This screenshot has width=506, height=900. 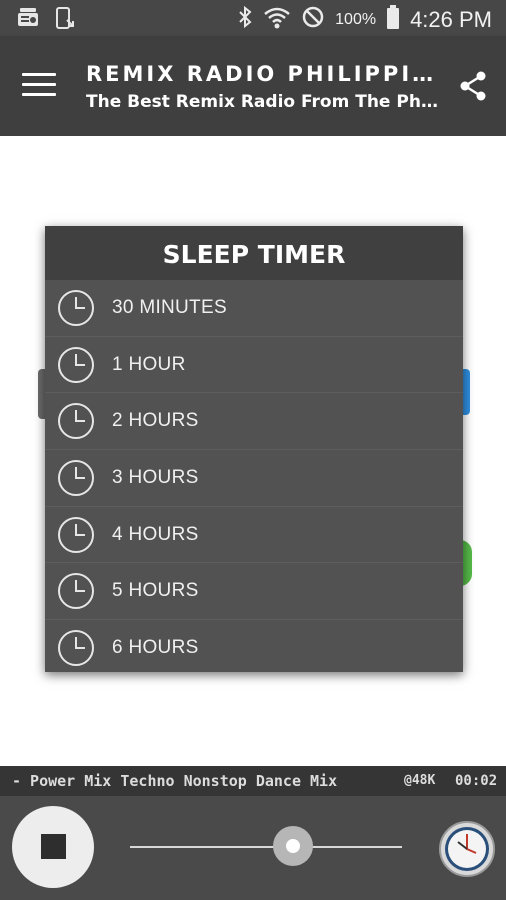 I want to click on menu-icon, so click(x=39, y=74).